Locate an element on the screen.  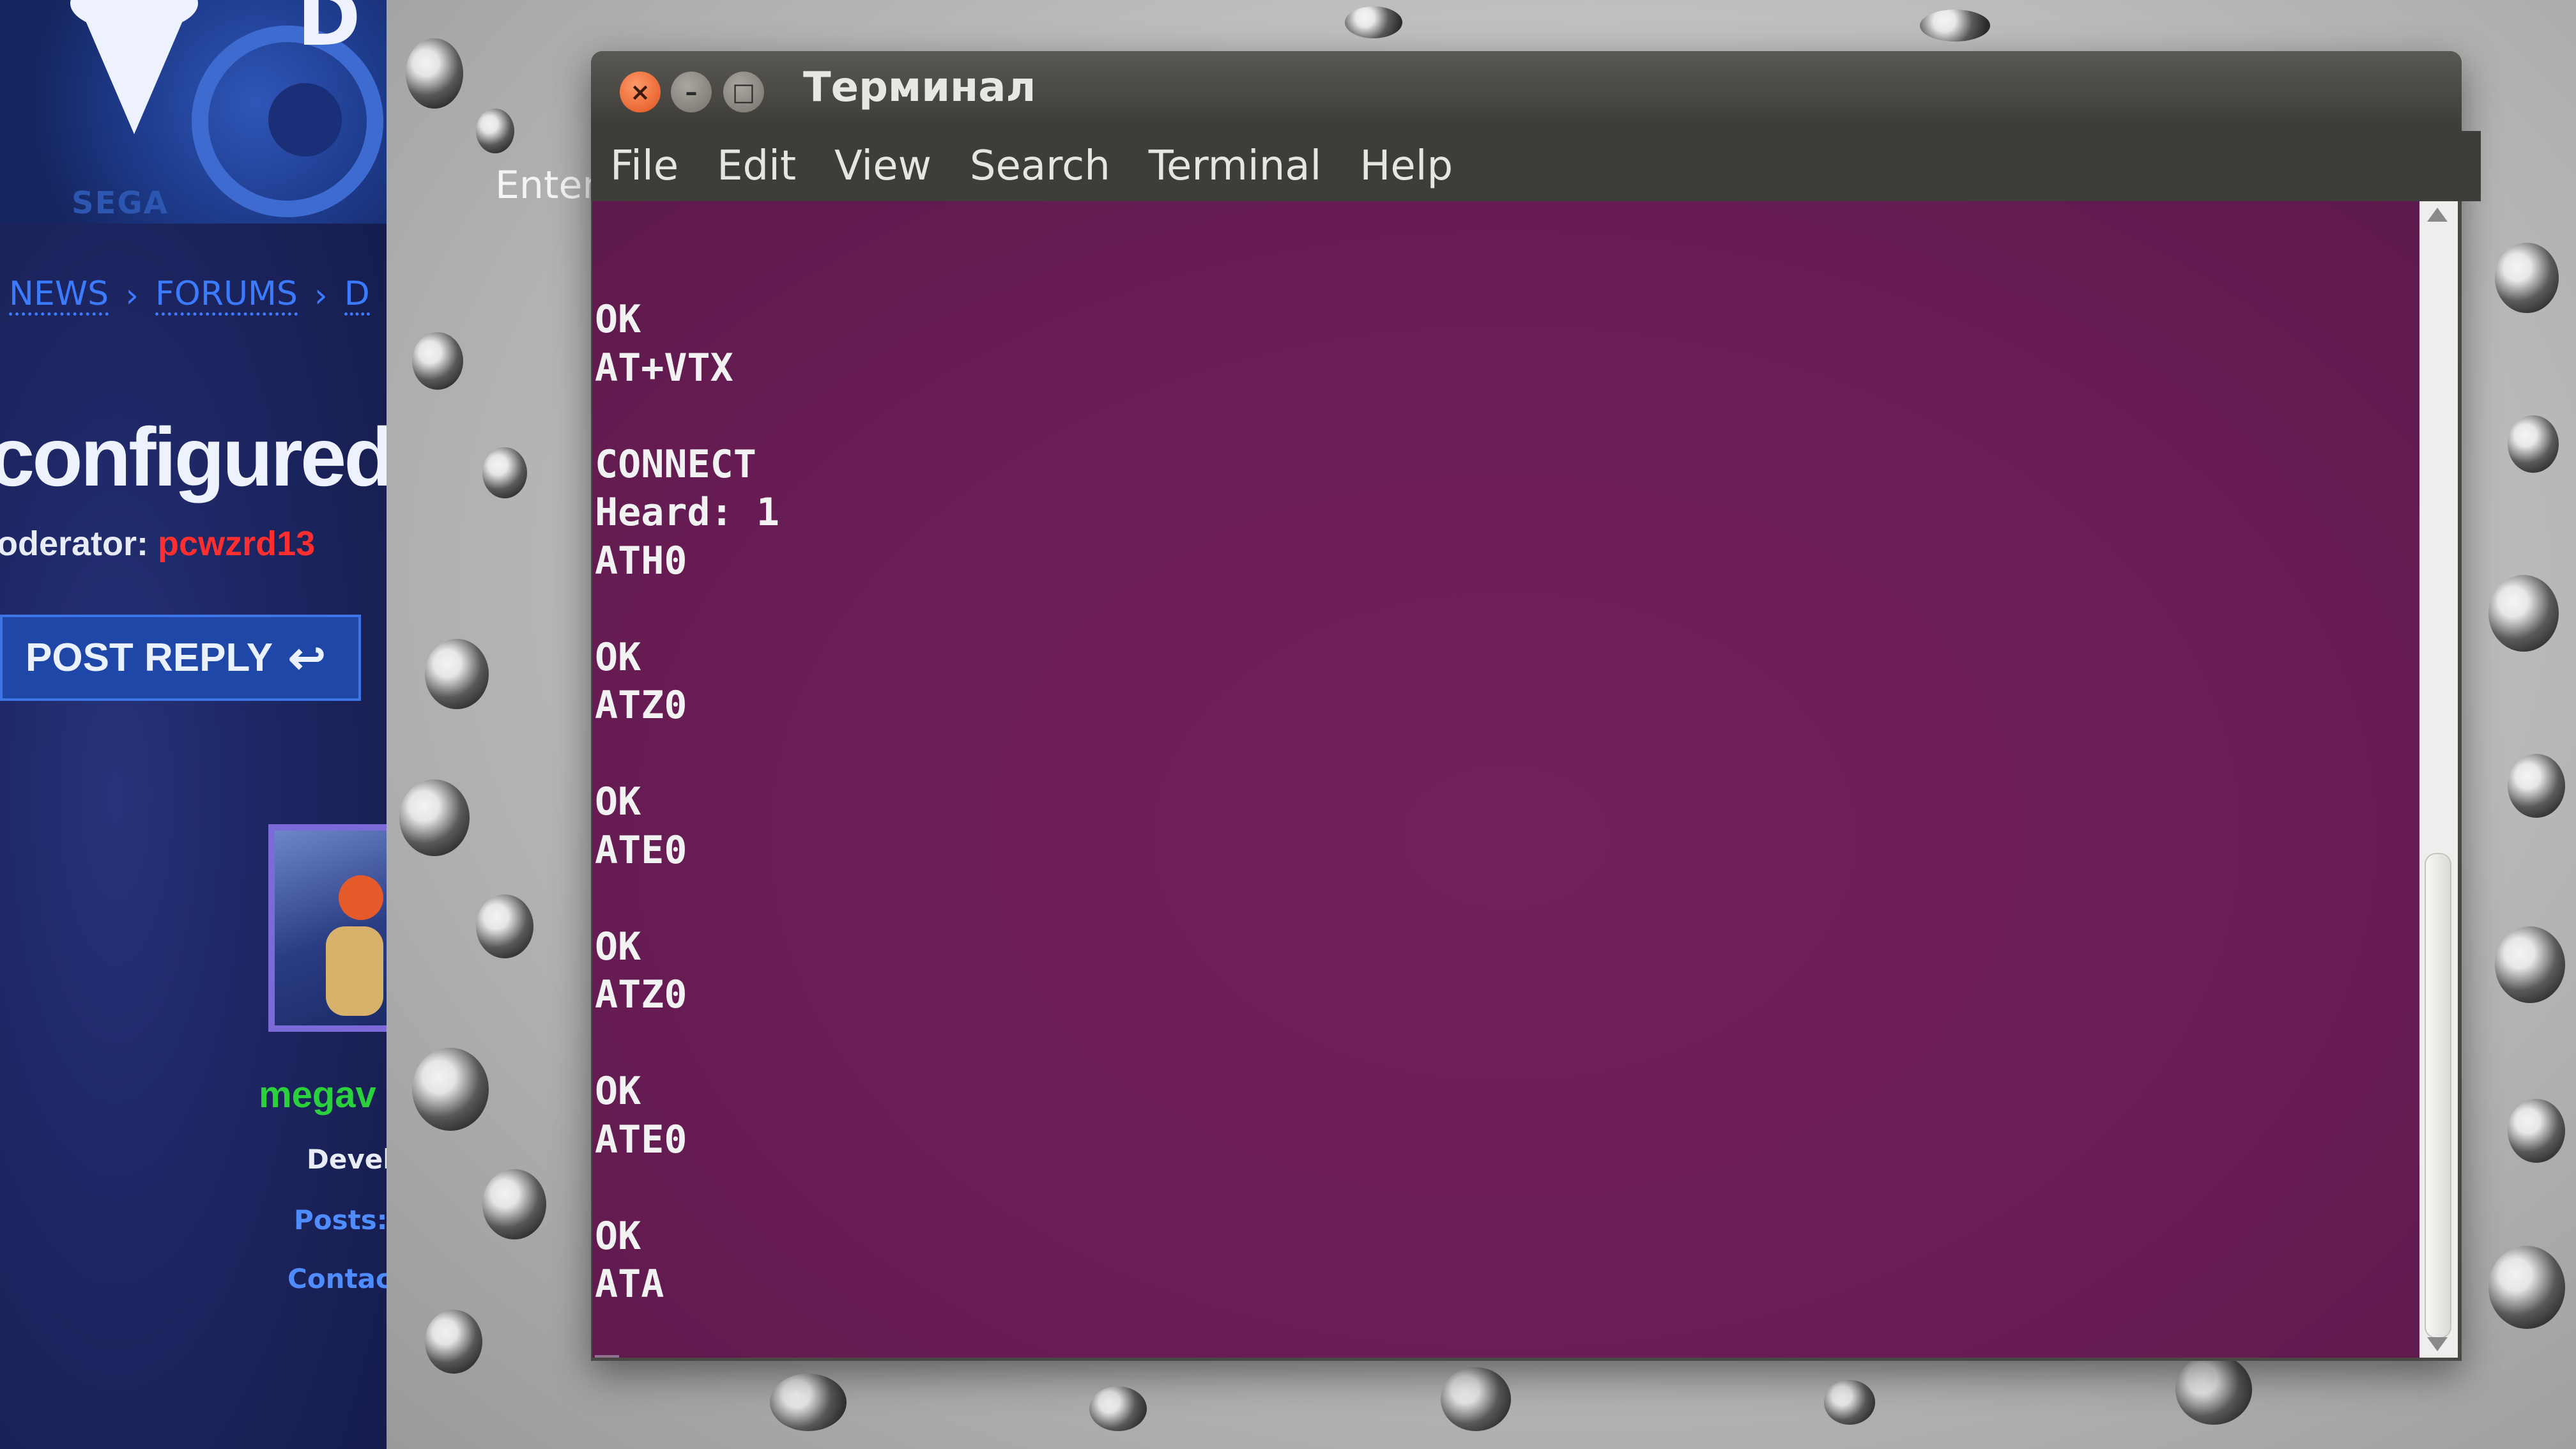
minimize-icon: – is located at coordinates (691, 92).